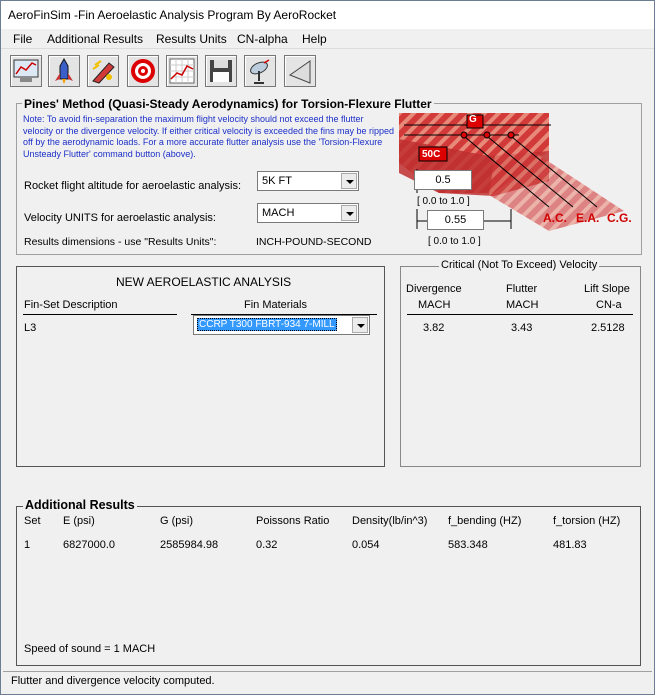 Image resolution: width=655 pixels, height=695 pixels. What do you see at coordinates (30, 328) in the screenshot?
I see `fin-set-value: L3` at bounding box center [30, 328].